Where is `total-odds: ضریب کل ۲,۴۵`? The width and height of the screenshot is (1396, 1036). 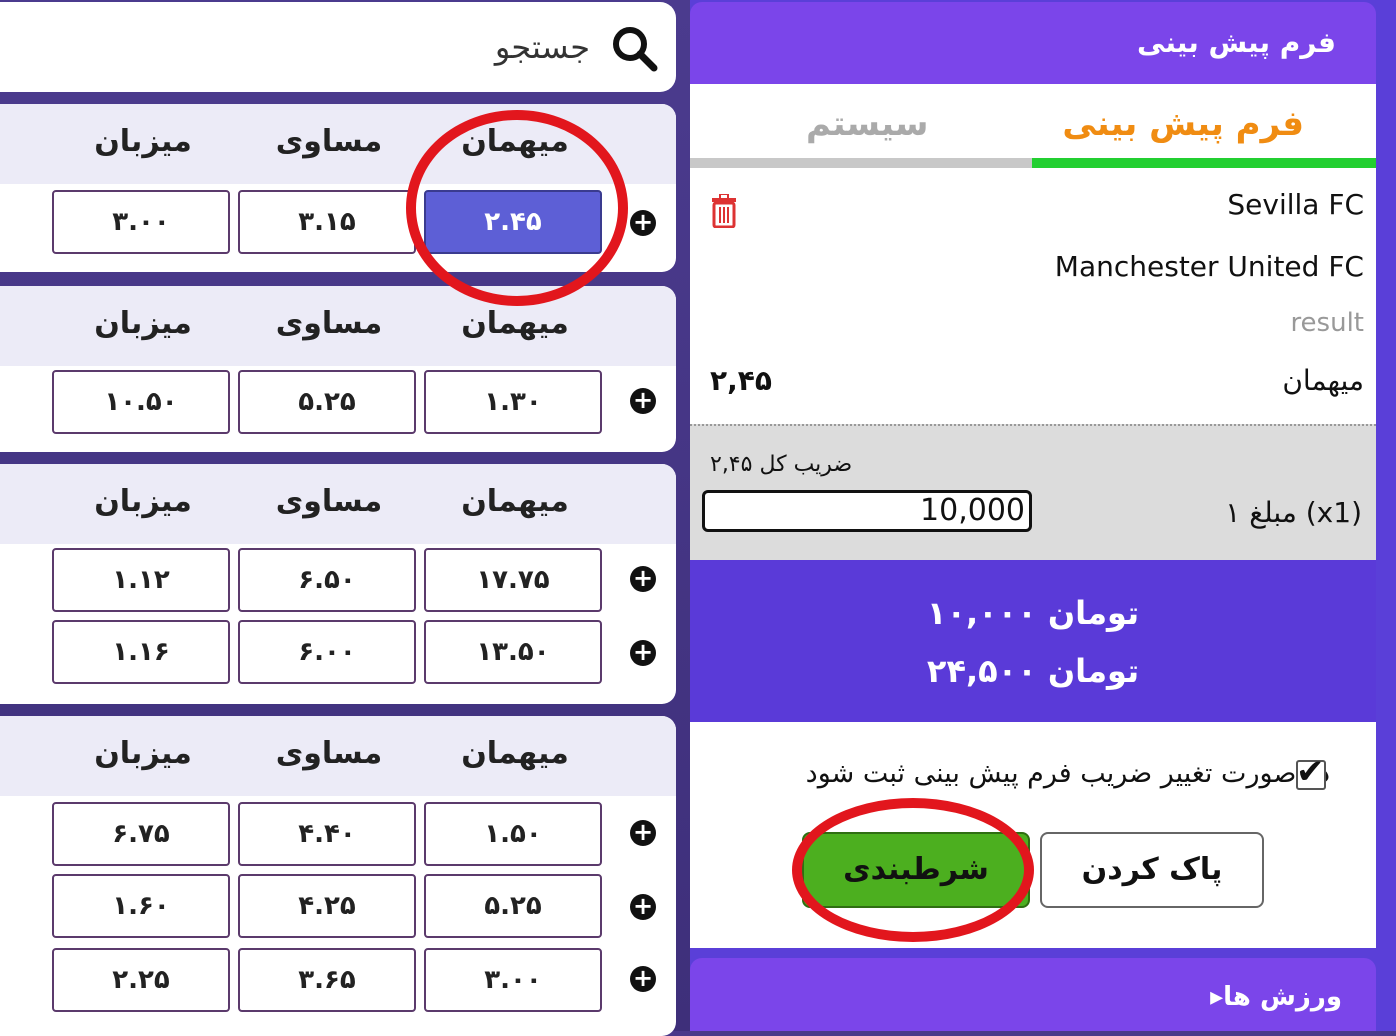
total-odds: ضریب کل ۲,۴۵ is located at coordinates (781, 464).